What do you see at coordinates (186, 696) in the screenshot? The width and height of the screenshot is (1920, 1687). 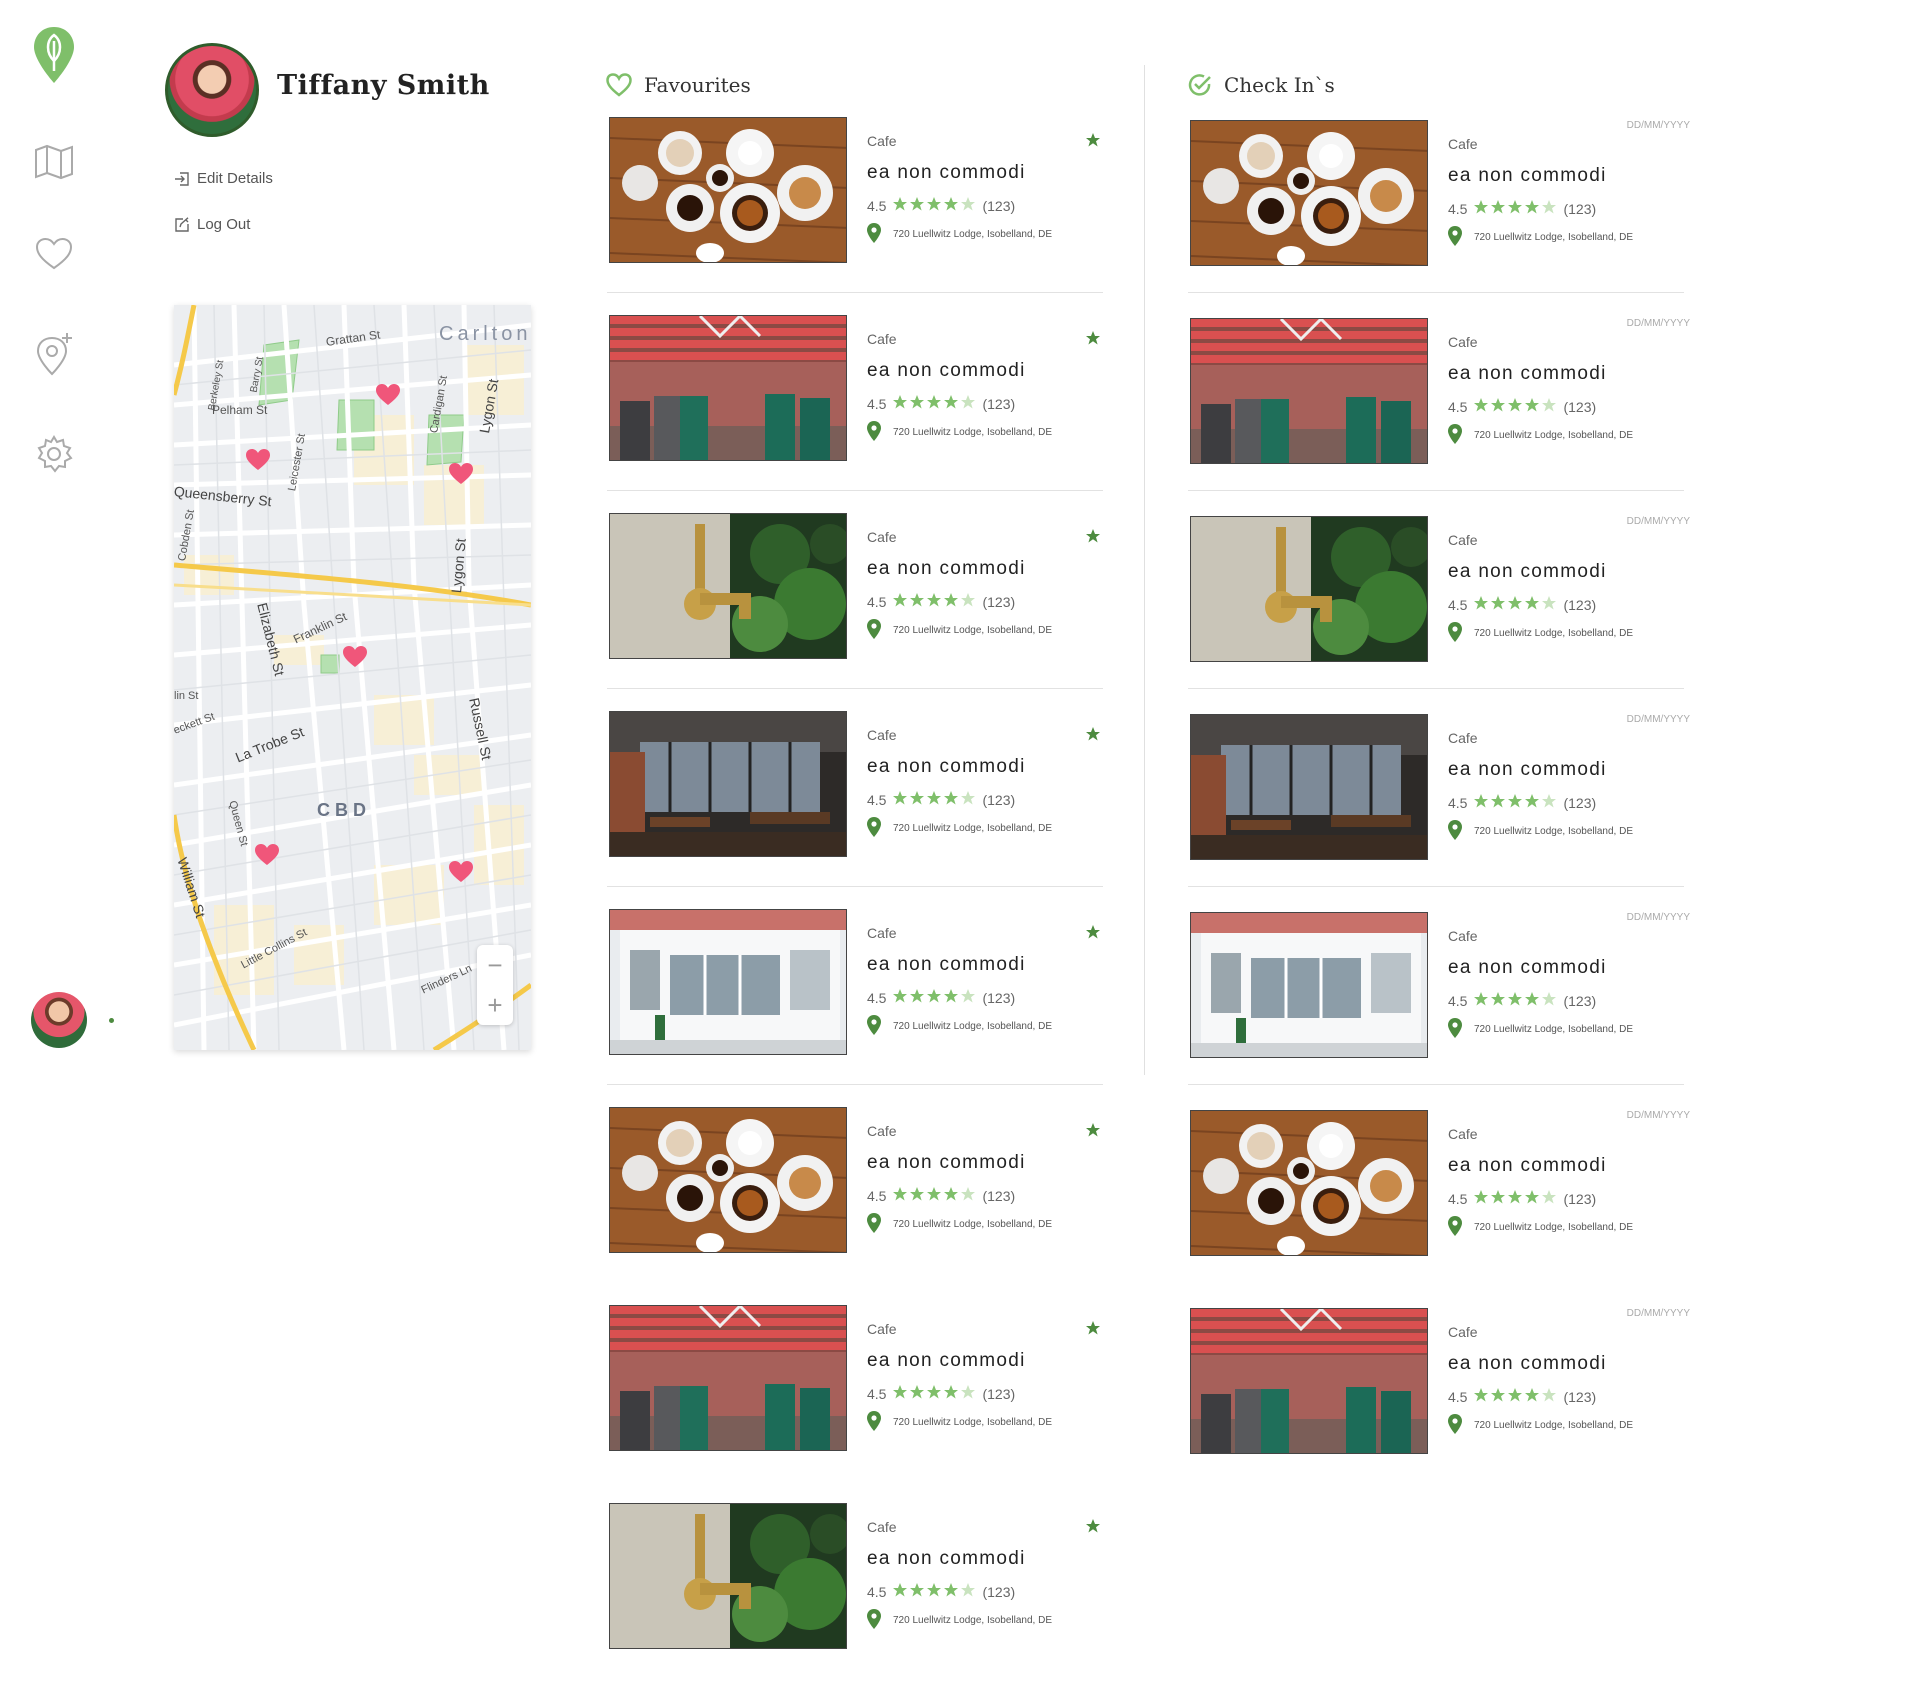 I see `map-label-lin: lin St` at bounding box center [186, 696].